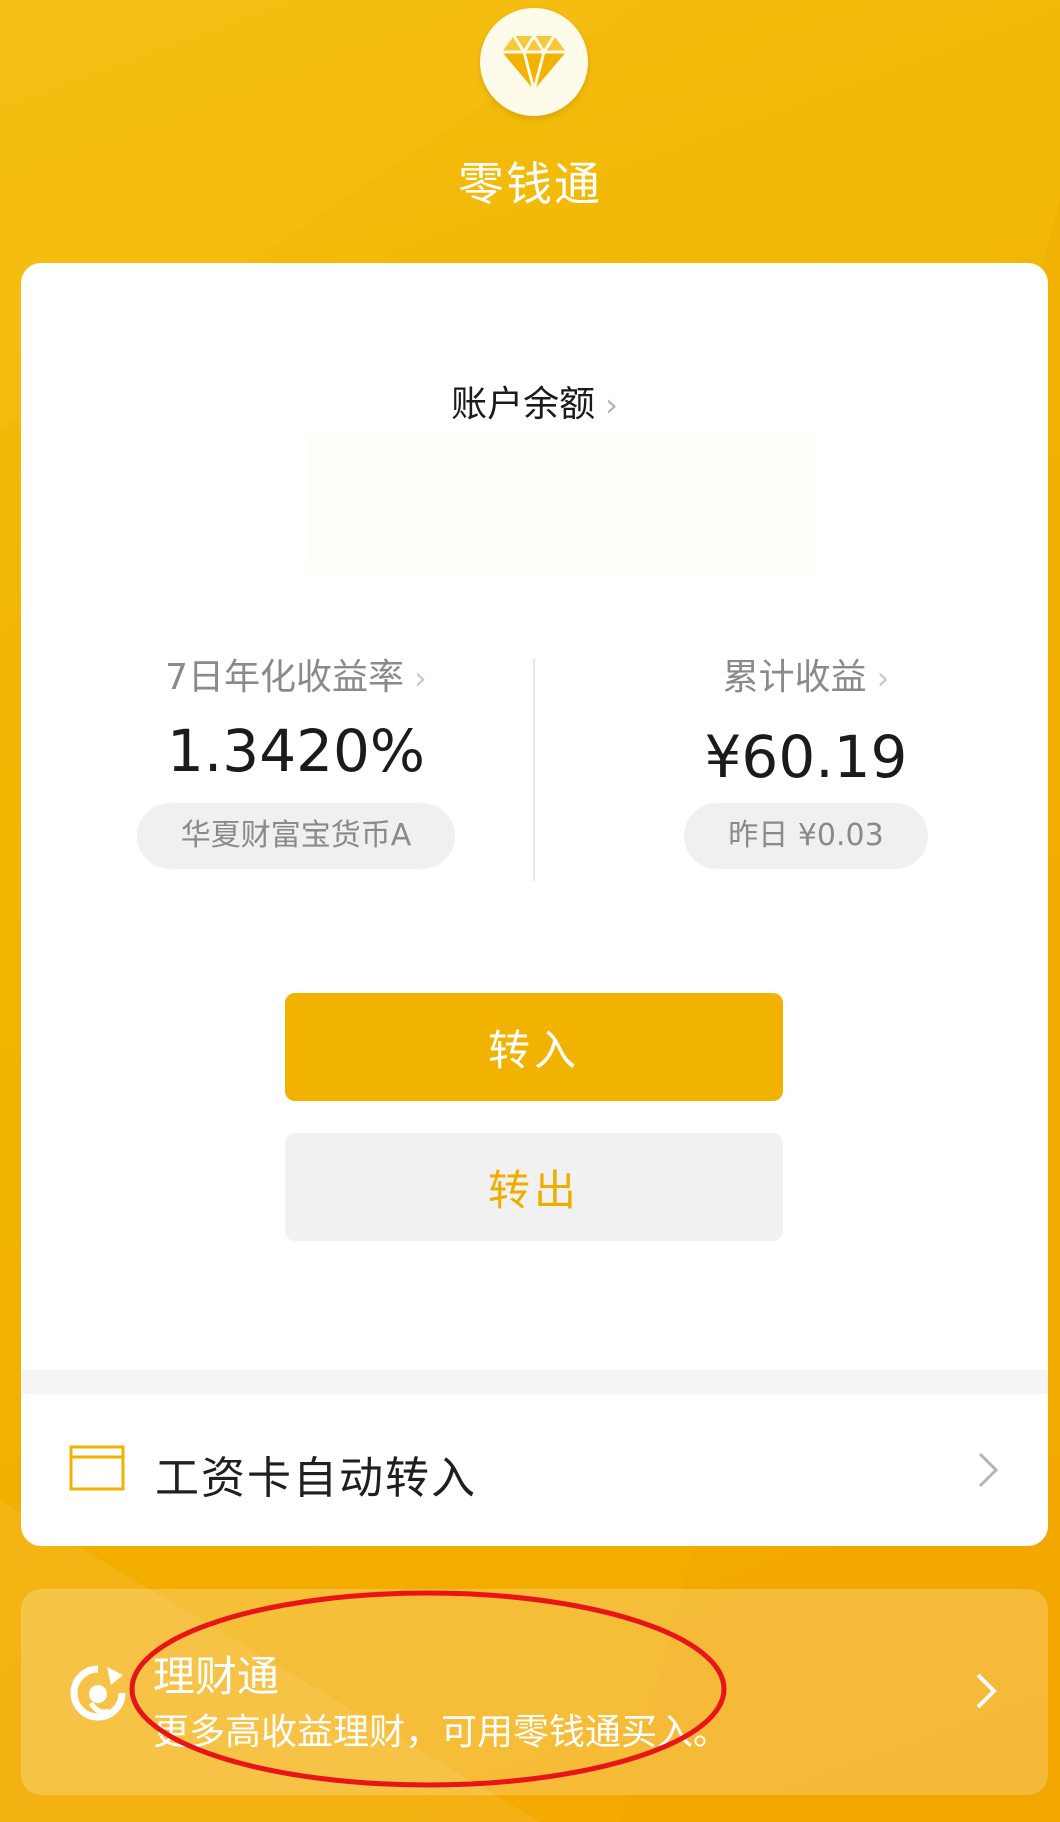 Image resolution: width=1060 pixels, height=1822 pixels. I want to click on yield-label: 7日年化收益率, so click(285, 677).